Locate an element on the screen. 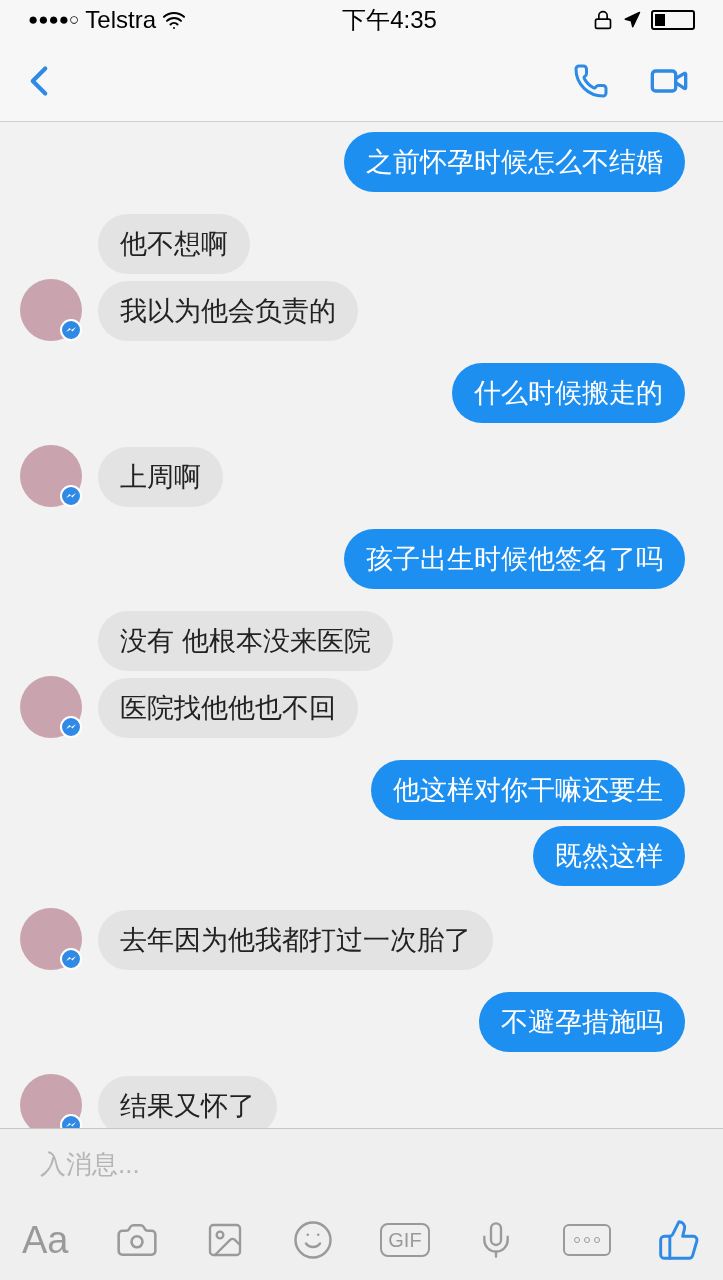 This screenshot has width=723, height=1280. carrier-name: Telstra is located at coordinates (121, 20).